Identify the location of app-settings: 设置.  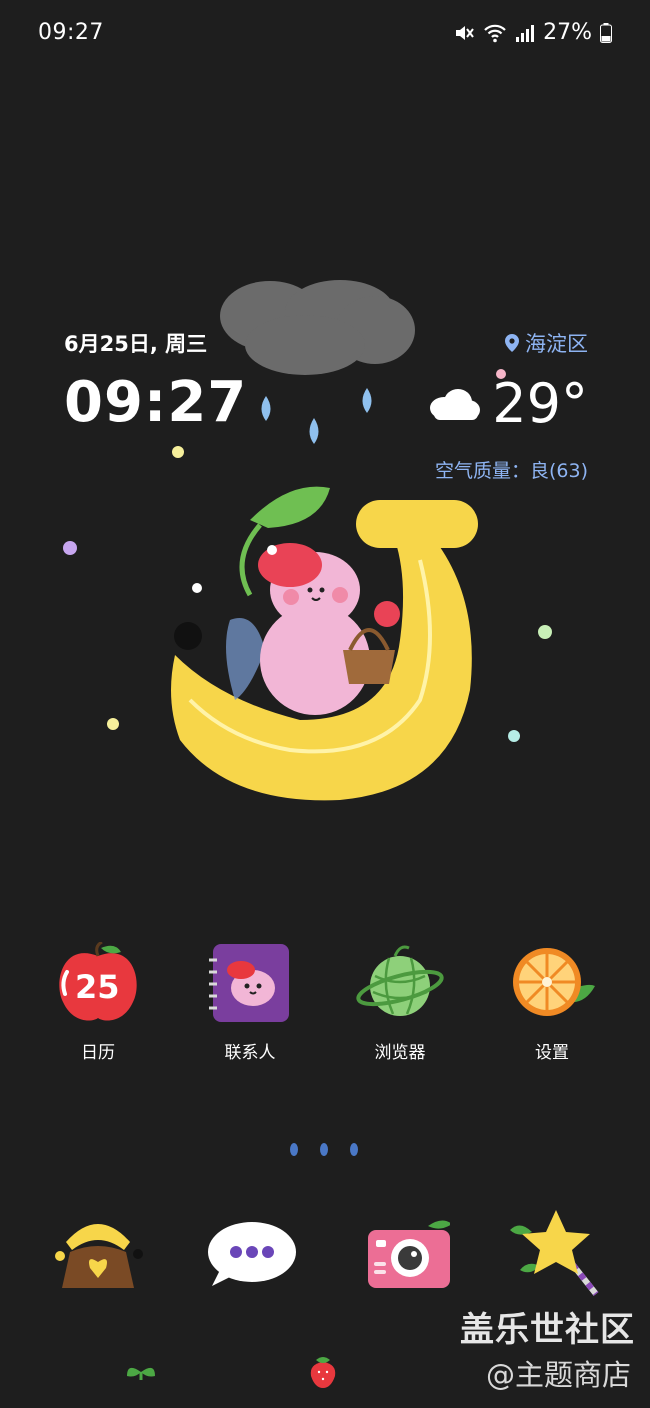
(552, 1002).